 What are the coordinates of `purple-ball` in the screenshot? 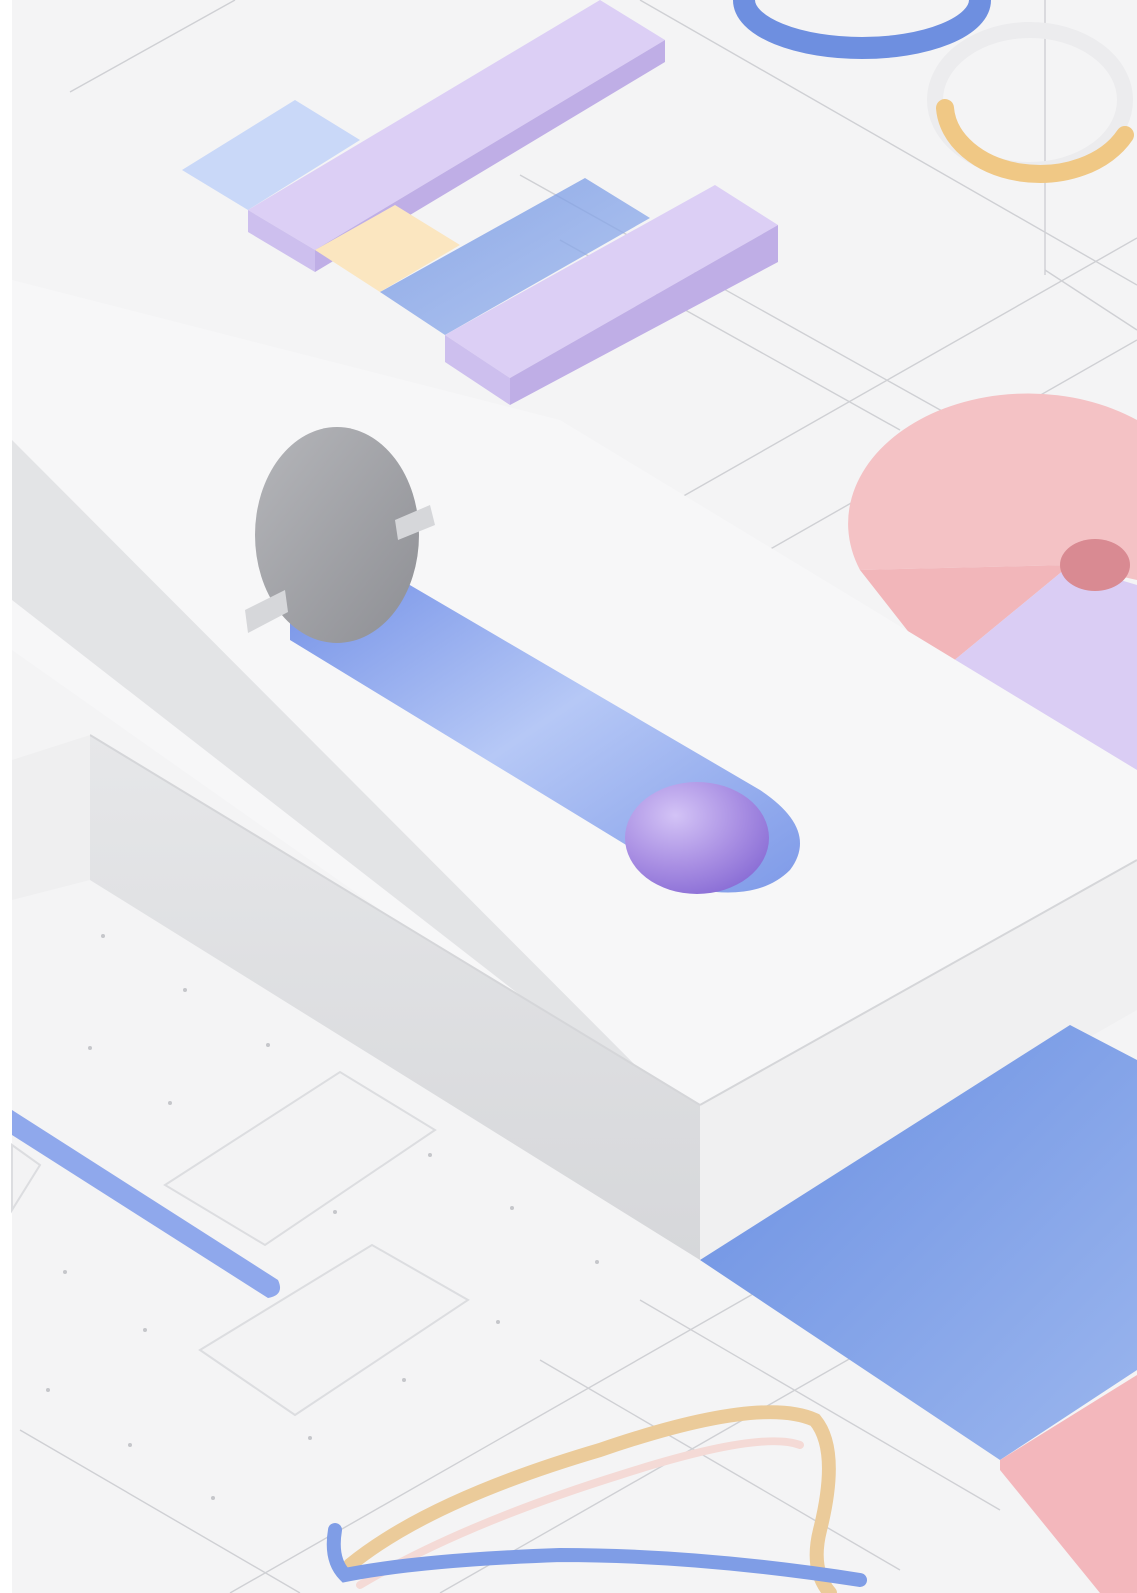 It's located at (697, 838).